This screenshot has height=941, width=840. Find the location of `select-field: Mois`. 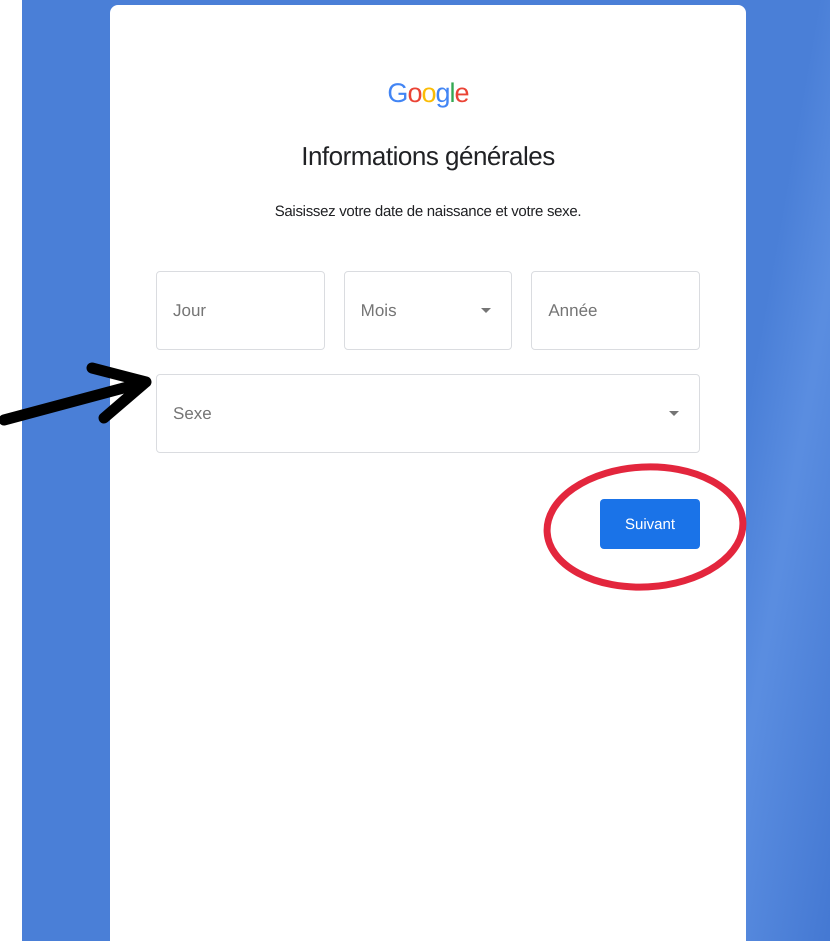

select-field: Mois is located at coordinates (428, 310).